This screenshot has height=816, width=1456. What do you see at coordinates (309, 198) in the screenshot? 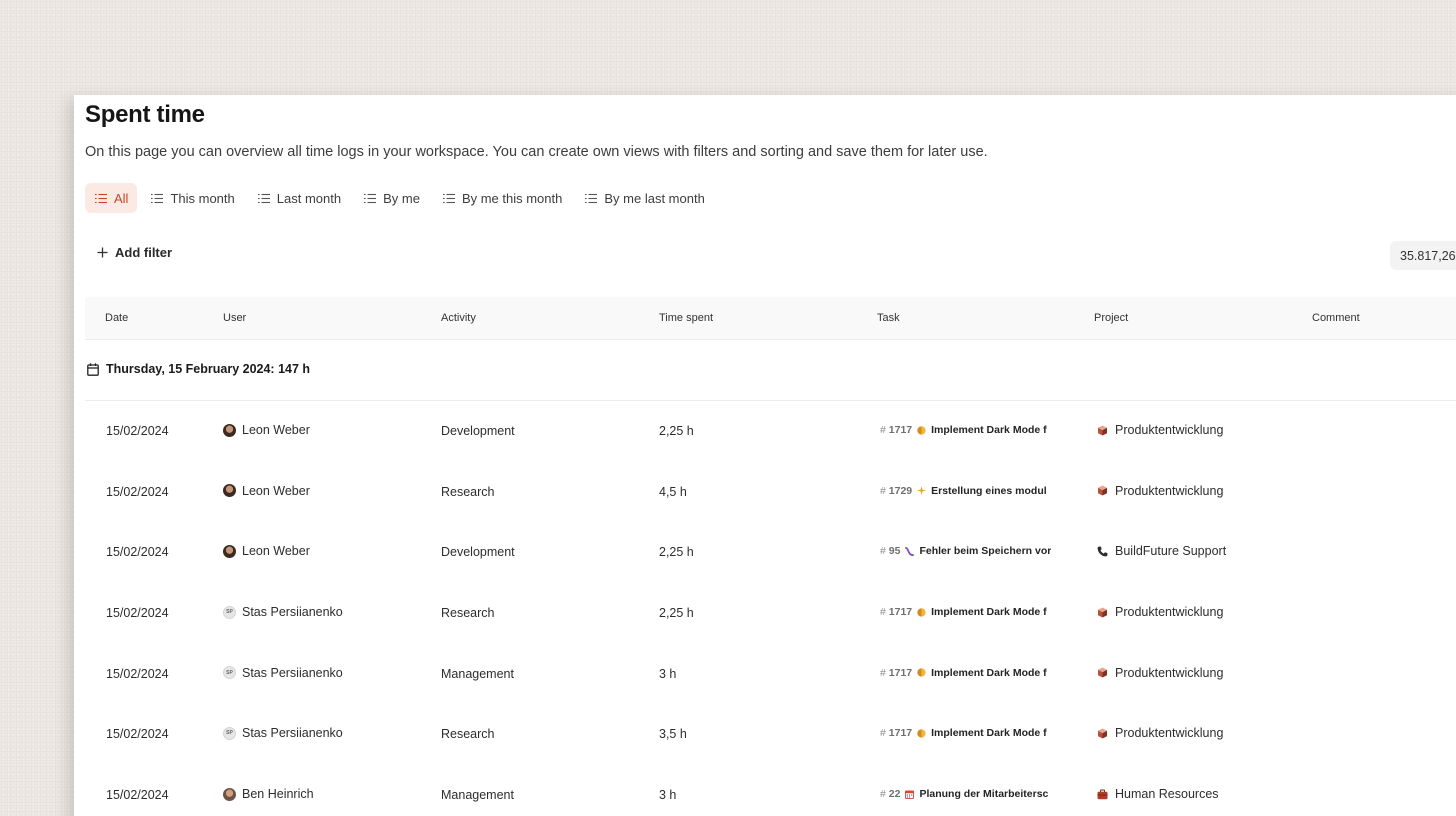
I see `tab-label: Last month` at bounding box center [309, 198].